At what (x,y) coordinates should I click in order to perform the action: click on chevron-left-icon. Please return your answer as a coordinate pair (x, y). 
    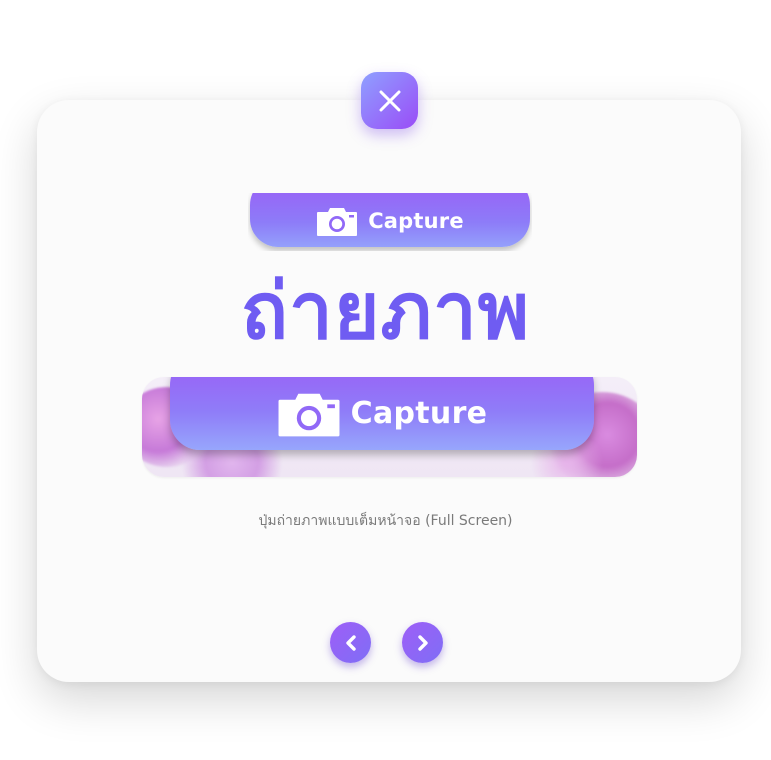
    Looking at the image, I should click on (350, 642).